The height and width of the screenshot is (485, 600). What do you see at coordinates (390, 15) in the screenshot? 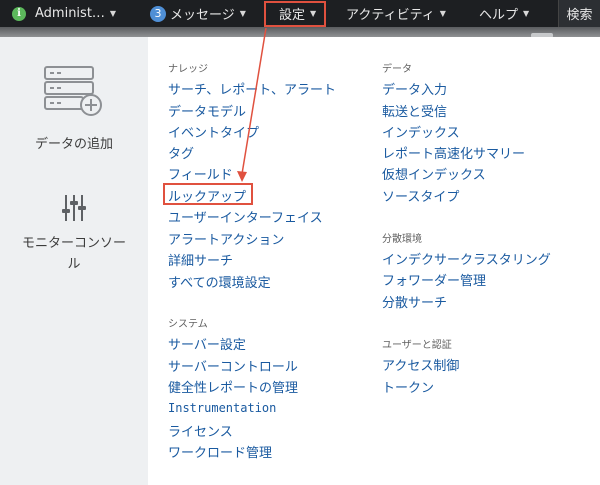
I see `activity-menu-label: アクティビティ` at bounding box center [390, 15].